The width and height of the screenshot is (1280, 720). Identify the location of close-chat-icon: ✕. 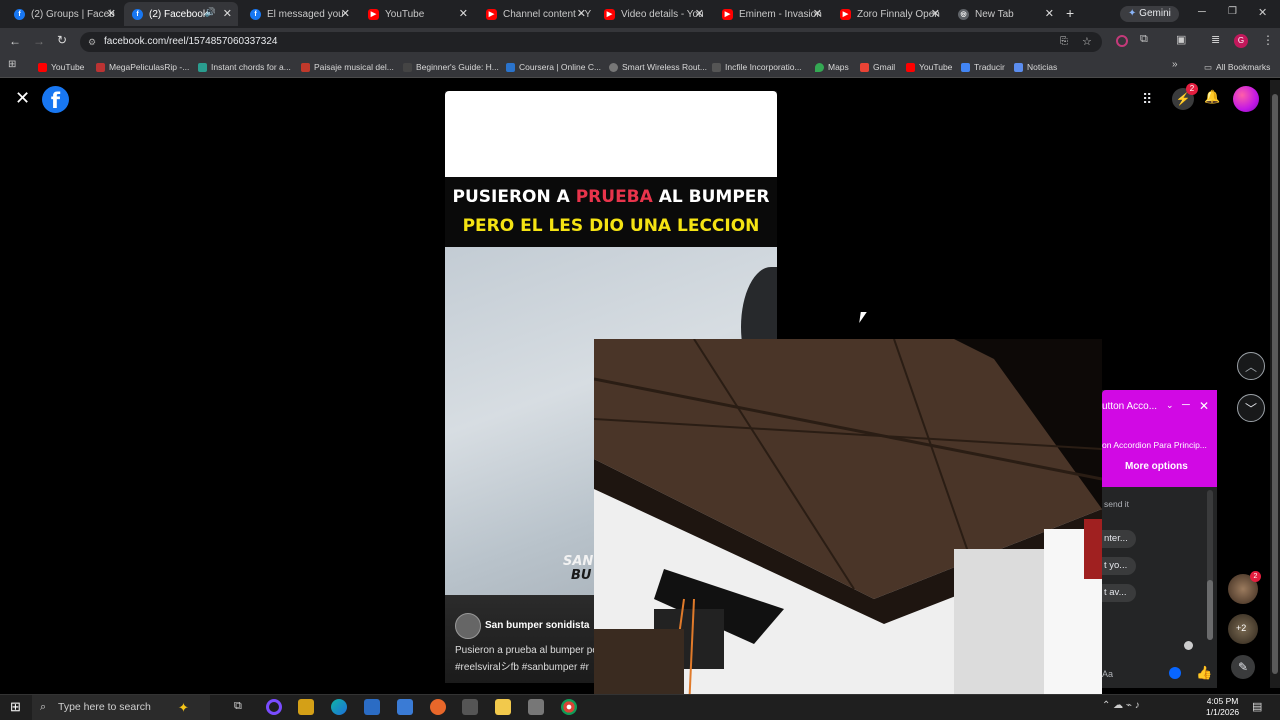
(1204, 406).